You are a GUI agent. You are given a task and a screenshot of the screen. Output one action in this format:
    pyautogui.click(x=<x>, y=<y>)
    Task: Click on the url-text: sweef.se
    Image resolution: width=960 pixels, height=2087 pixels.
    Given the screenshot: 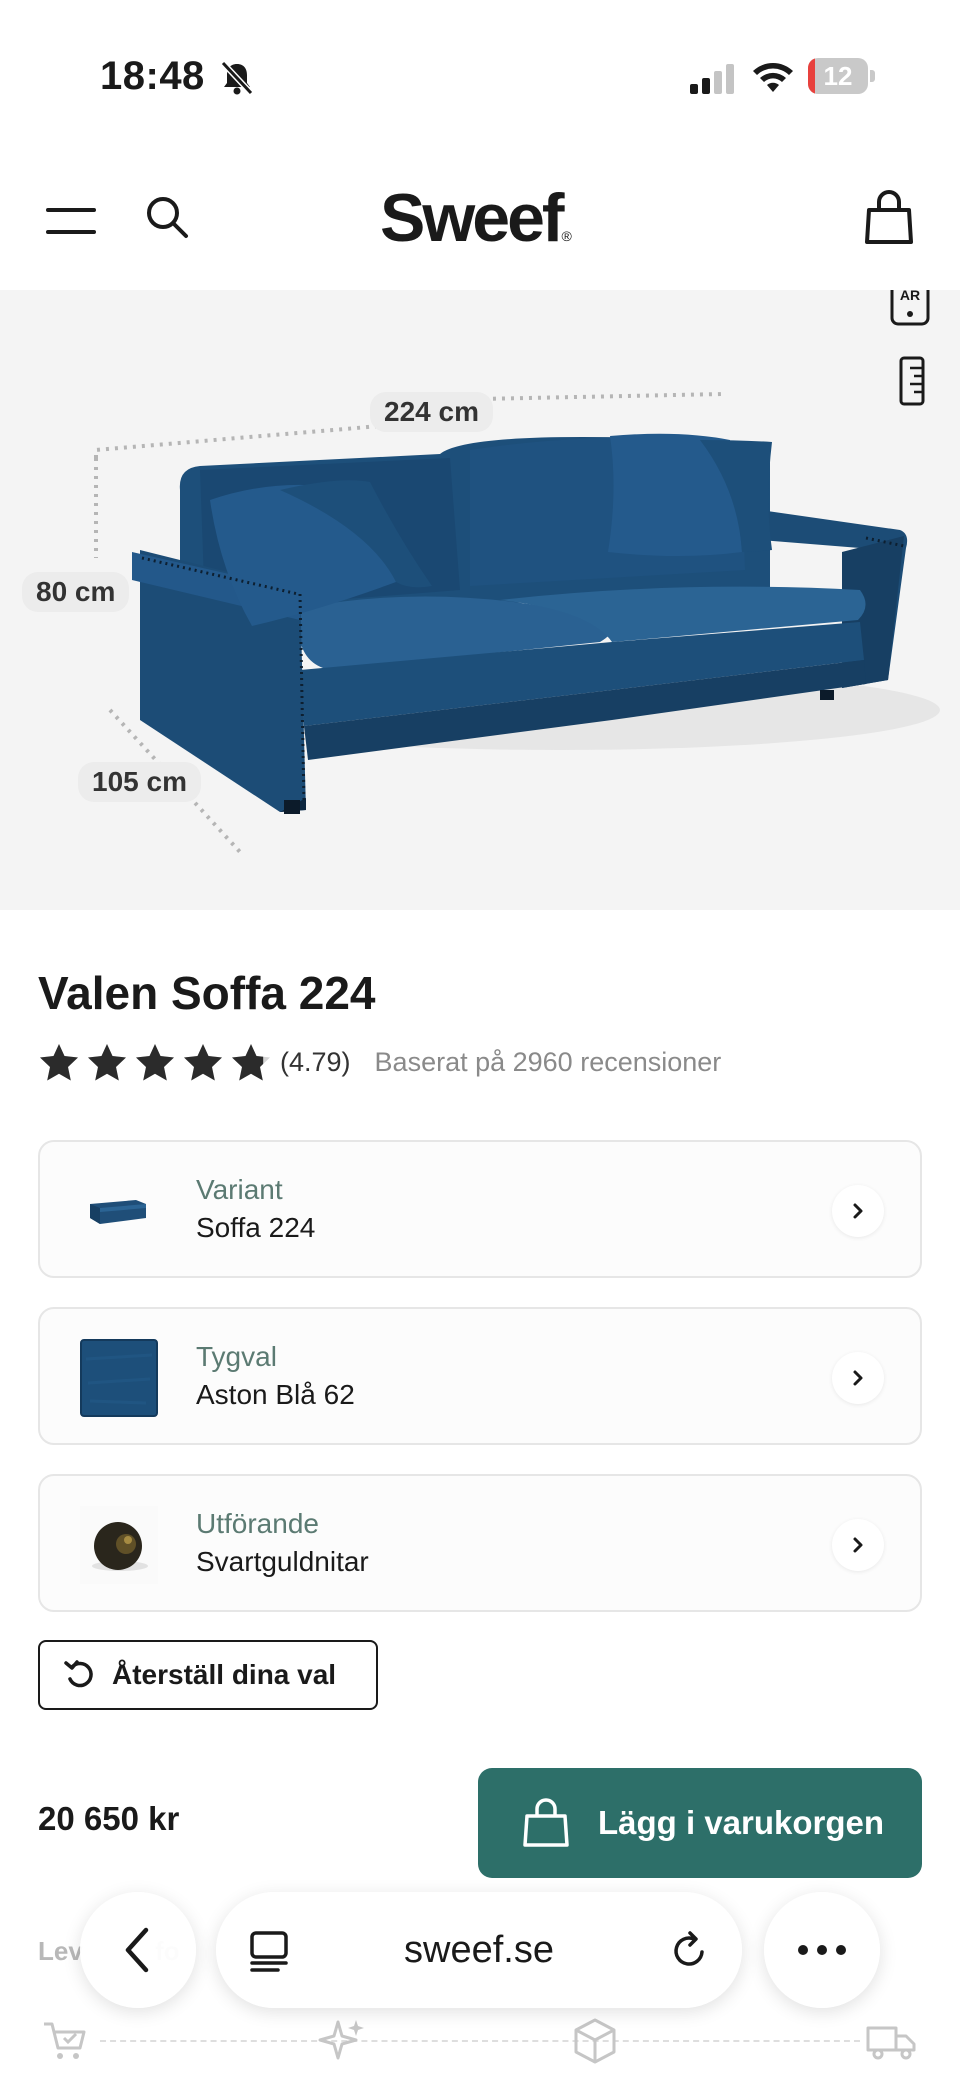 What is the action you would take?
    pyautogui.click(x=479, y=1950)
    